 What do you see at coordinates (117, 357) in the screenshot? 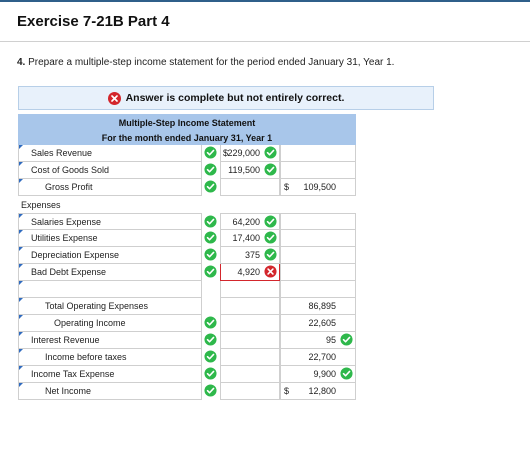
I see `row-label-field: Income before taxes` at bounding box center [117, 357].